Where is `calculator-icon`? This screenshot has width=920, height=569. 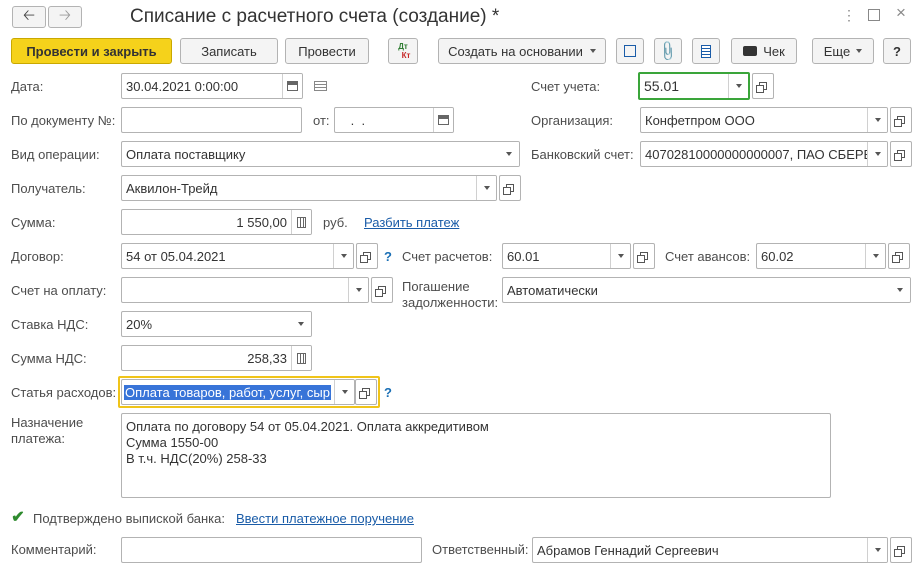 calculator-icon is located at coordinates (301, 358).